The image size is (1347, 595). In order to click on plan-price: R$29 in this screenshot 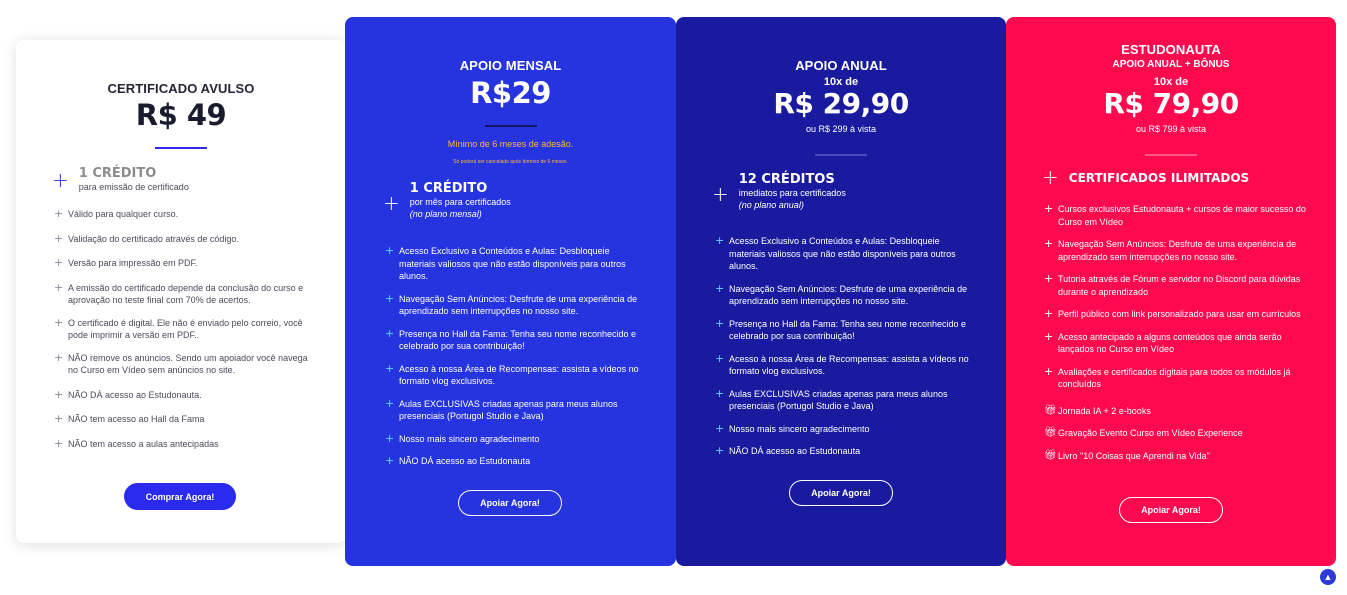, I will do `click(510, 93)`.